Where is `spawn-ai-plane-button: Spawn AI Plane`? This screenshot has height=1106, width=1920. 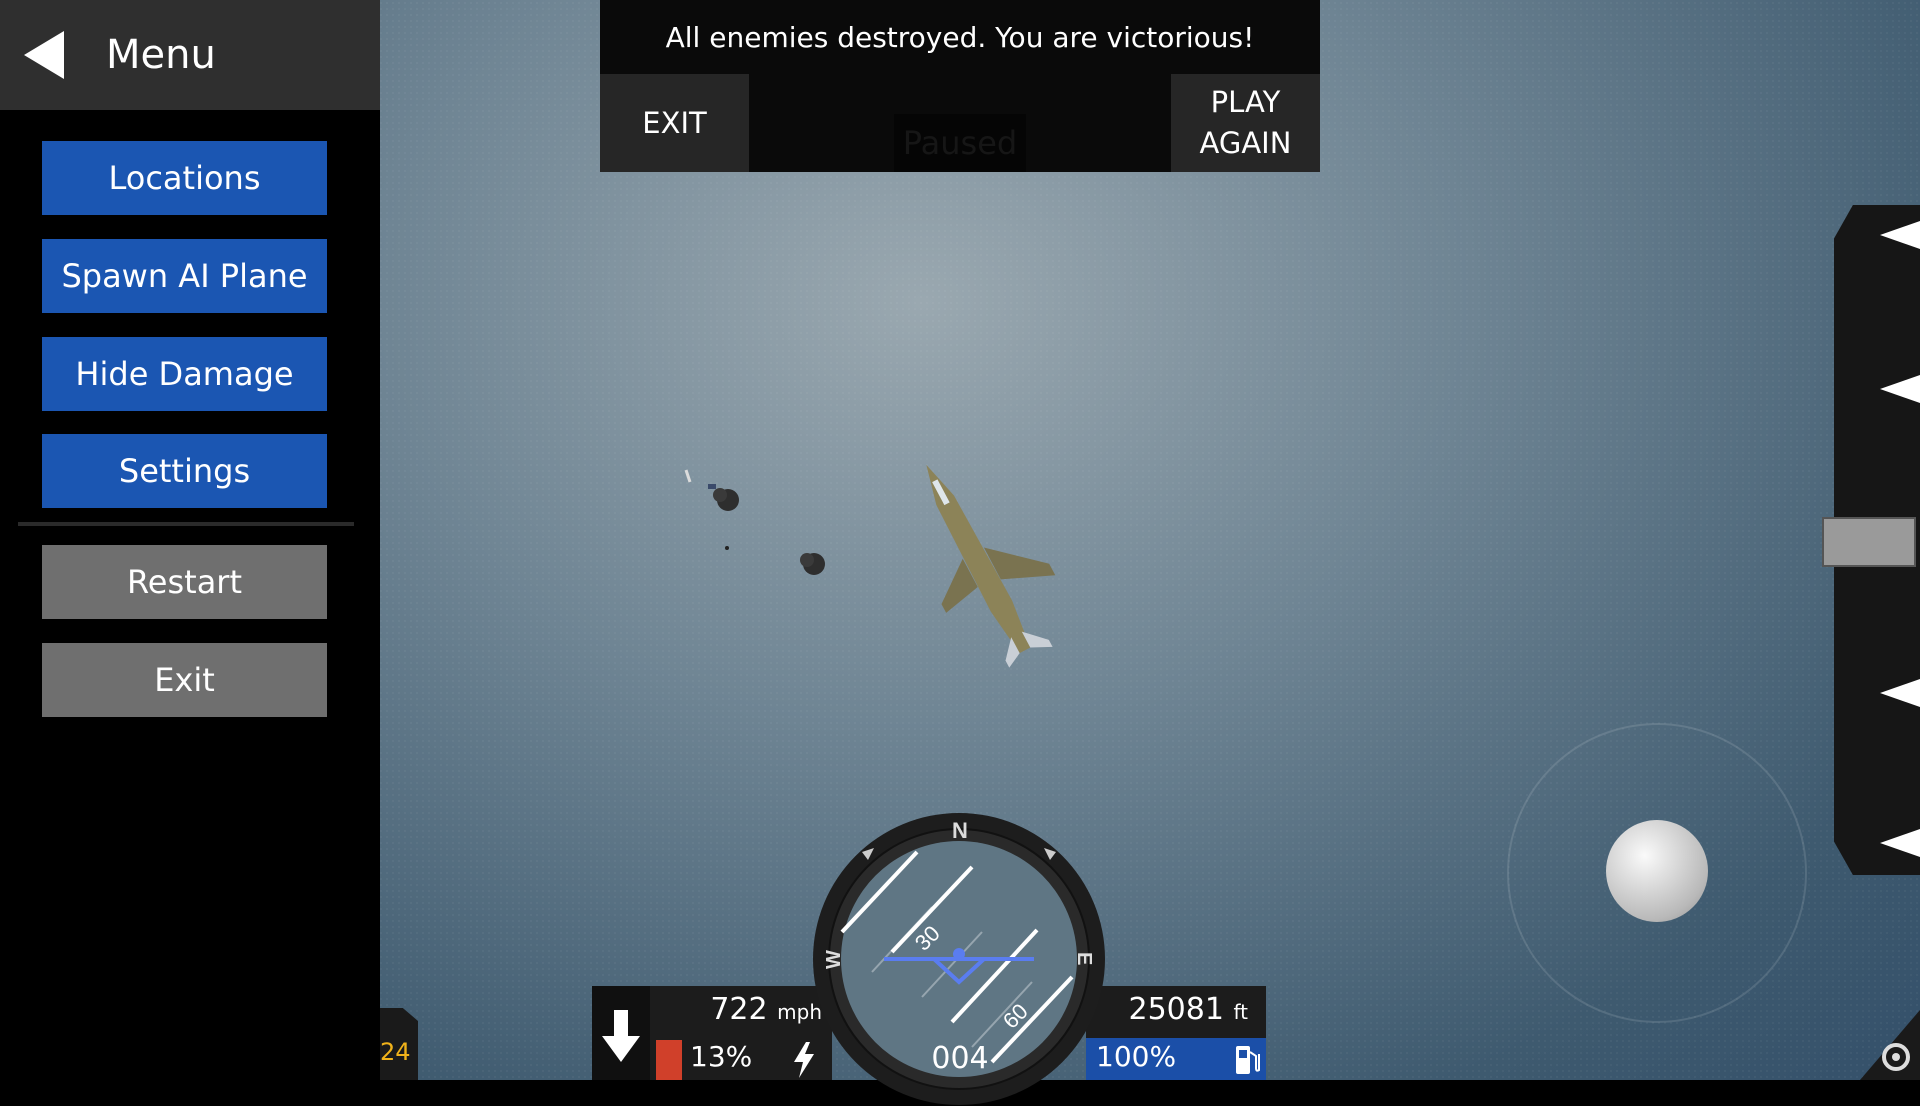
spawn-ai-plane-button: Spawn AI Plane is located at coordinates (184, 276).